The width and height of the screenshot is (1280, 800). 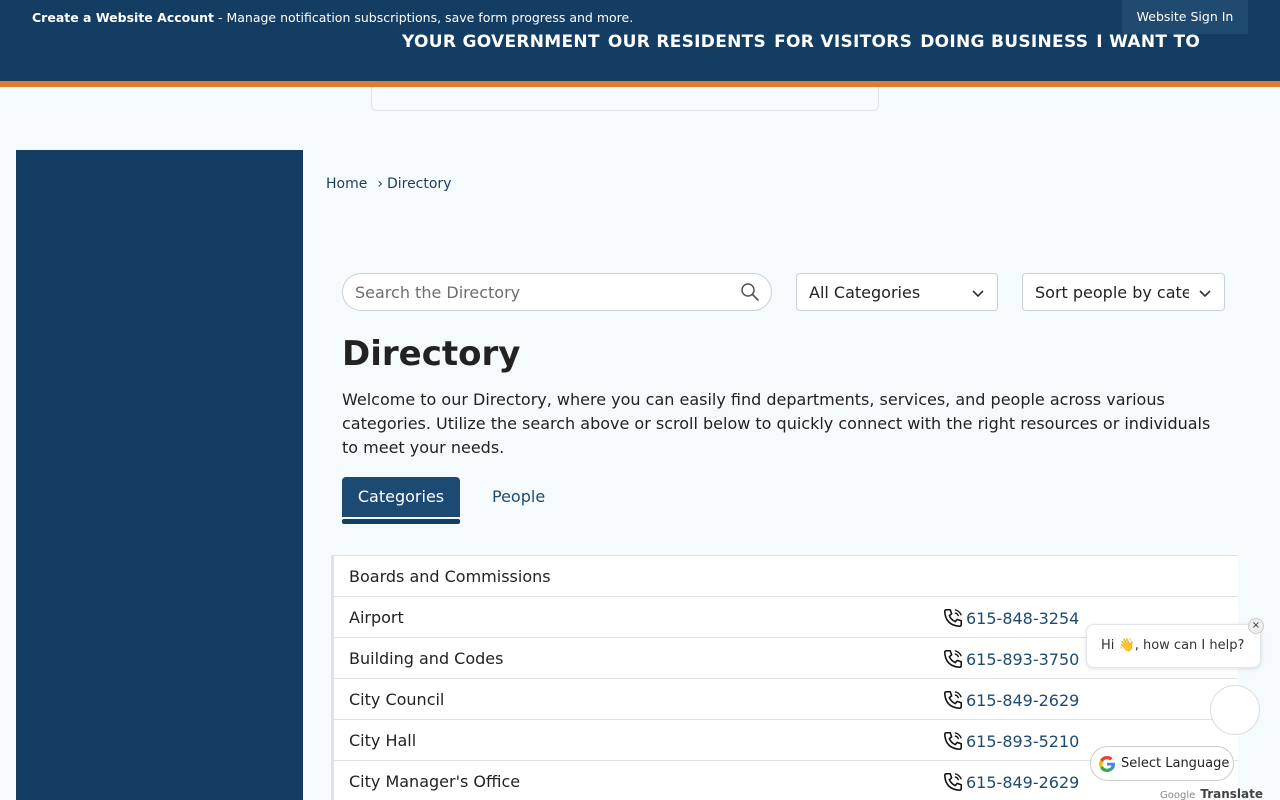 What do you see at coordinates (501, 42) in the screenshot?
I see `nav-item-your-government: YOUR GOVERNMENT` at bounding box center [501, 42].